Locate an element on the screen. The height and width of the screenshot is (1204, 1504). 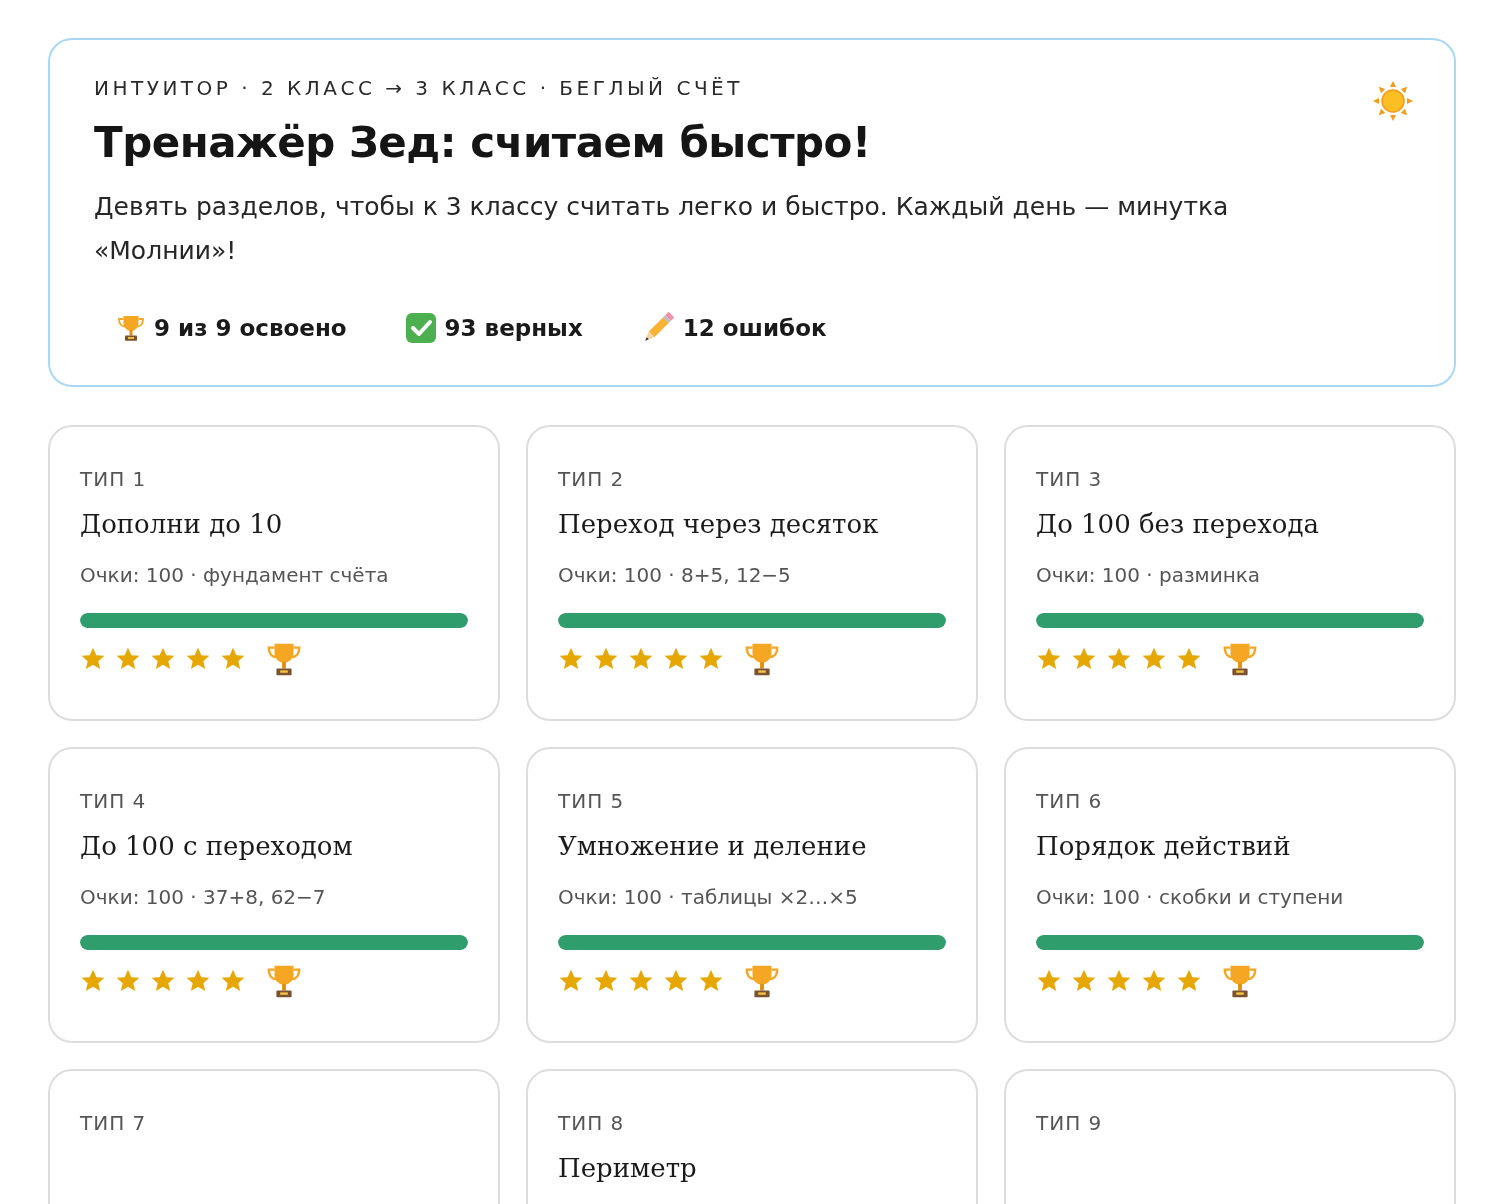
section-card: ТИП 7 is located at coordinates (274, 1136).